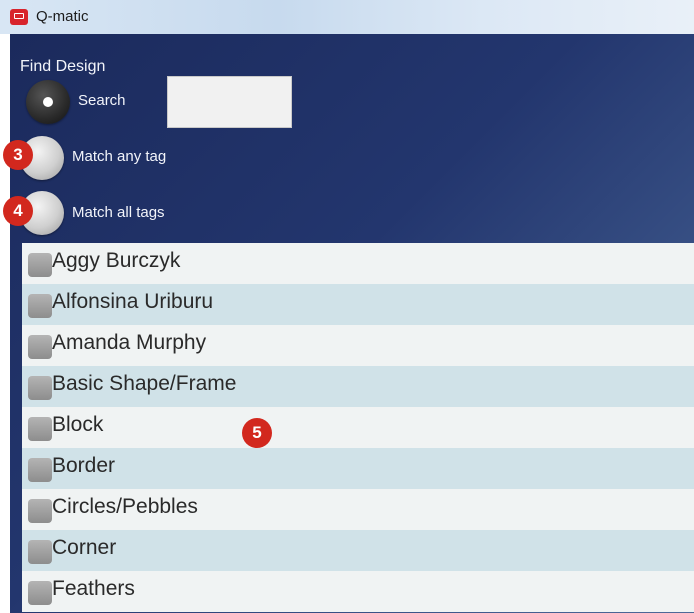  I want to click on tag-row: Basic Shape/Frame, so click(358, 386).